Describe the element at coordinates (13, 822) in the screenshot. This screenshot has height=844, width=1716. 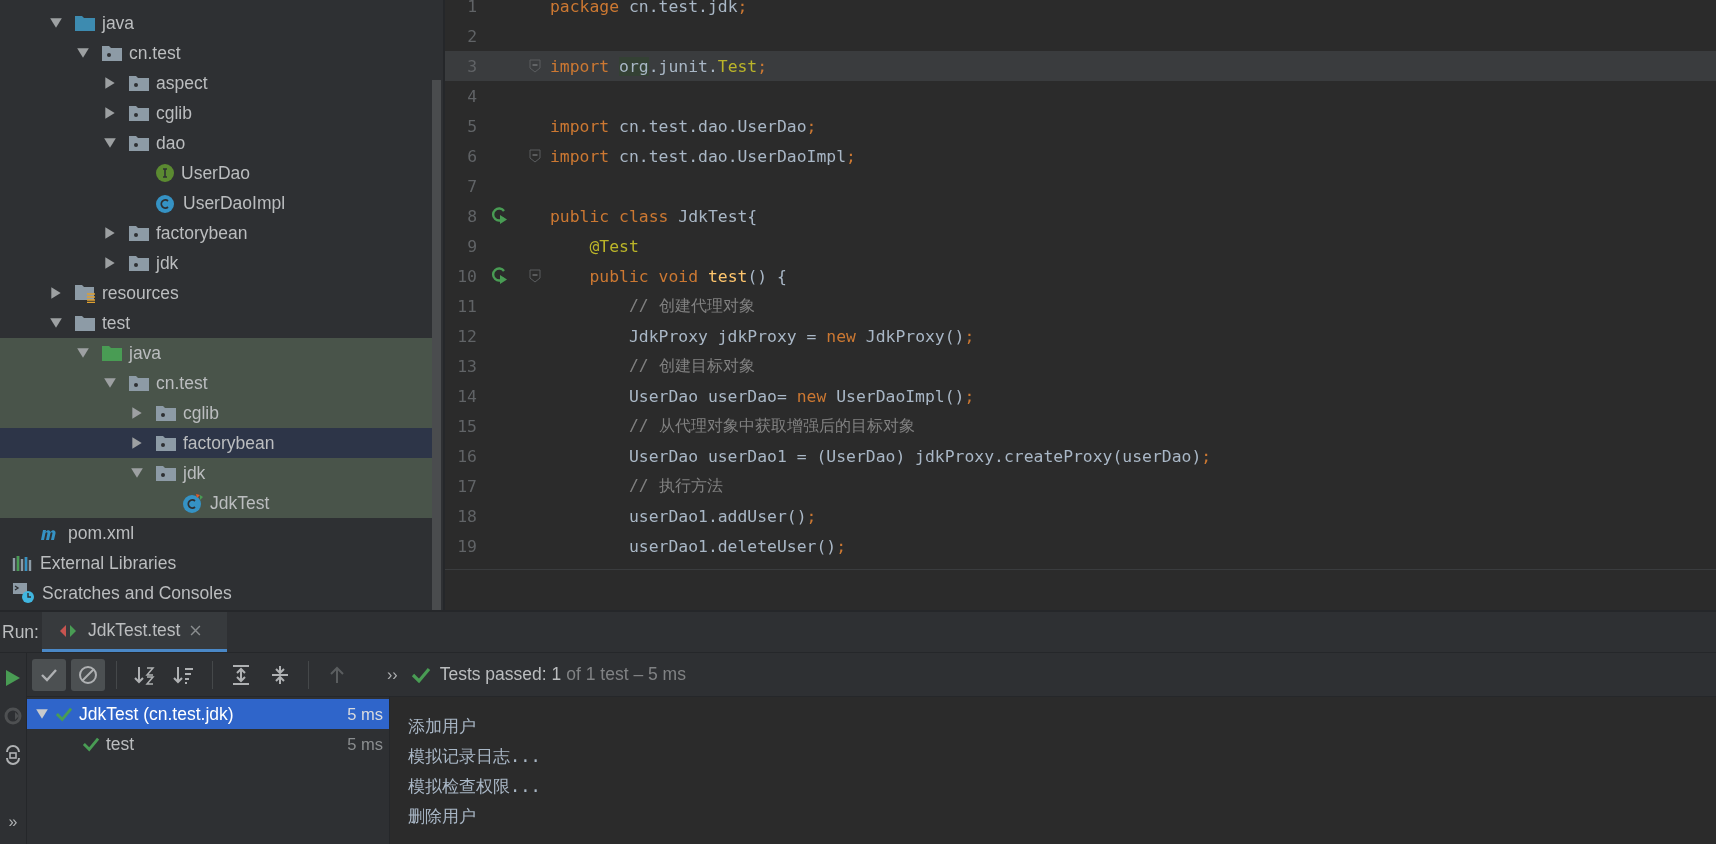
I see `more-tools-button: »` at that location.